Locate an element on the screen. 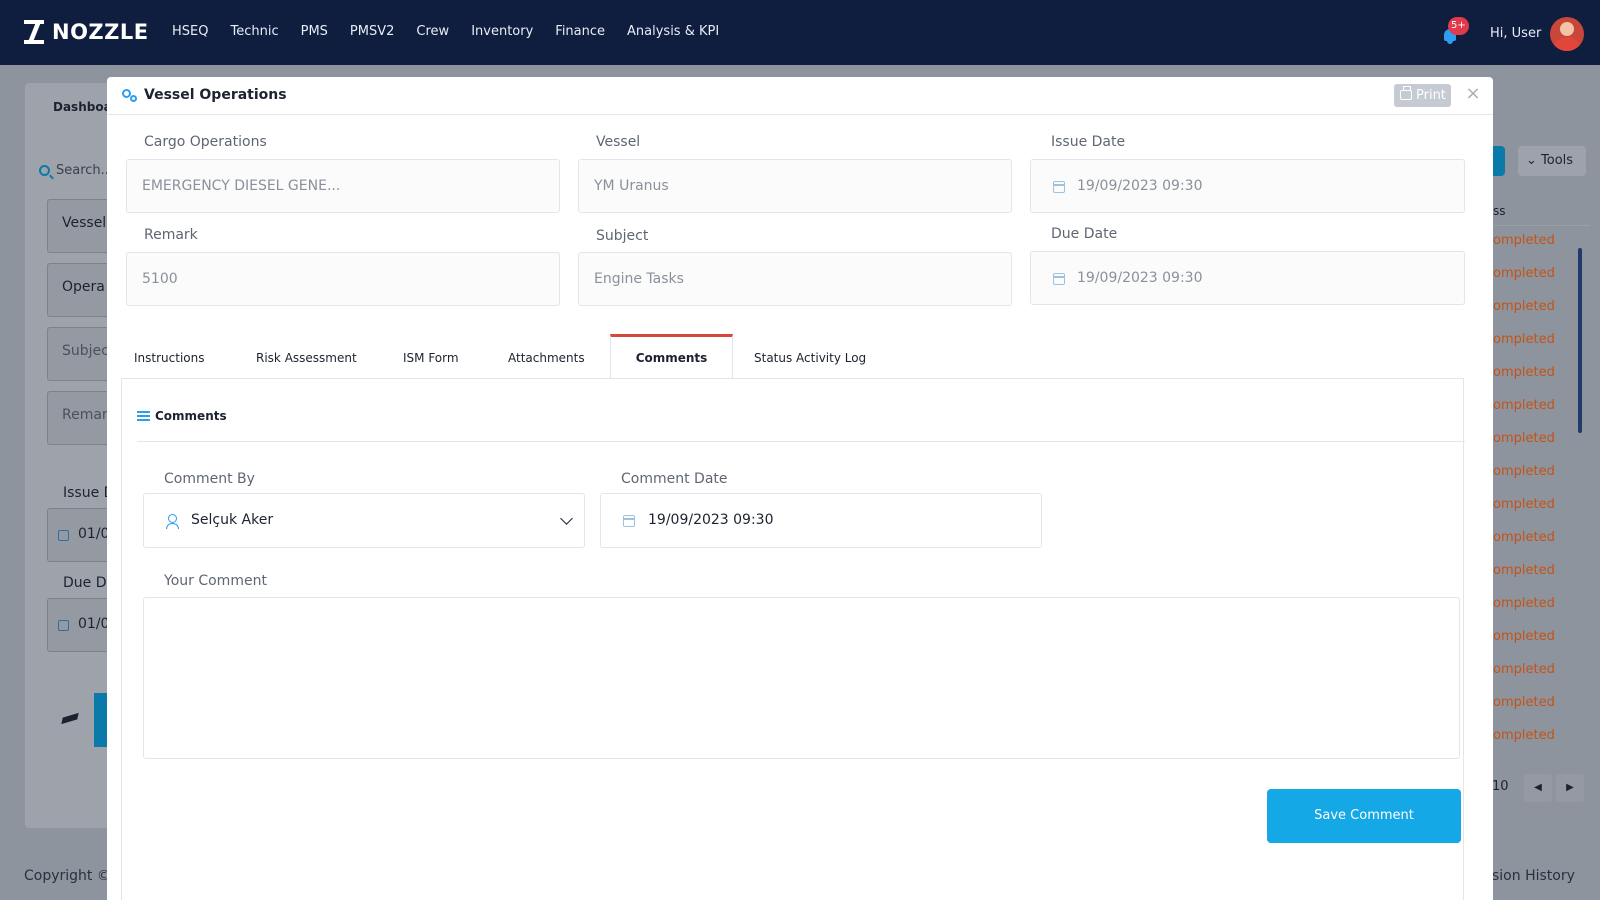 This screenshot has height=900, width=1600. comment-by-label: Comment By is located at coordinates (209, 479).